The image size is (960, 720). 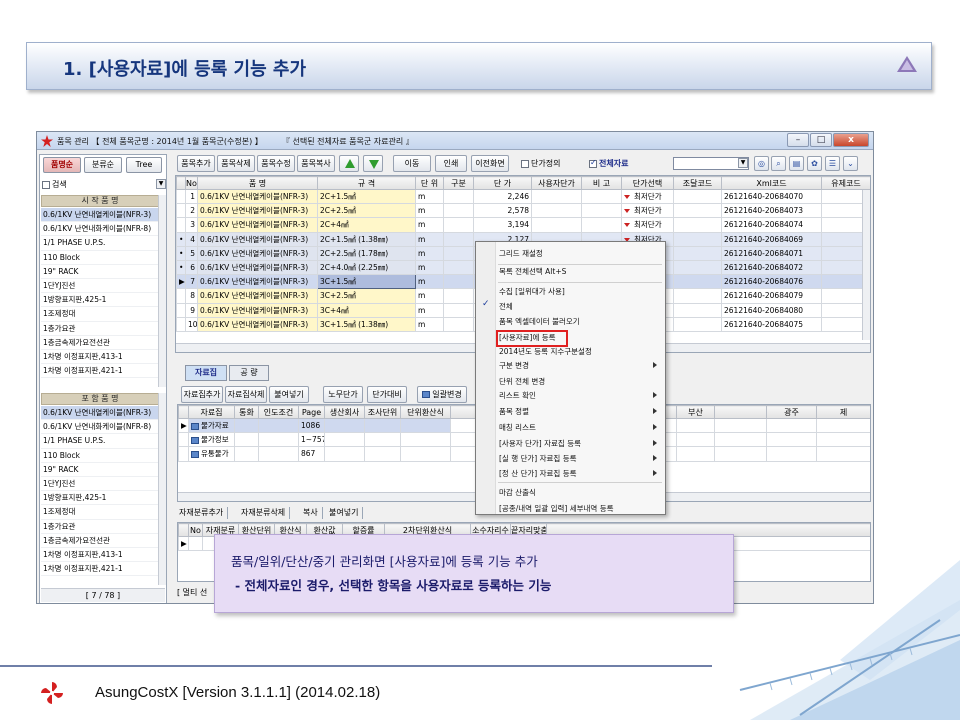 What do you see at coordinates (311, 425) in the screenshot?
I see `cell: 1086` at bounding box center [311, 425].